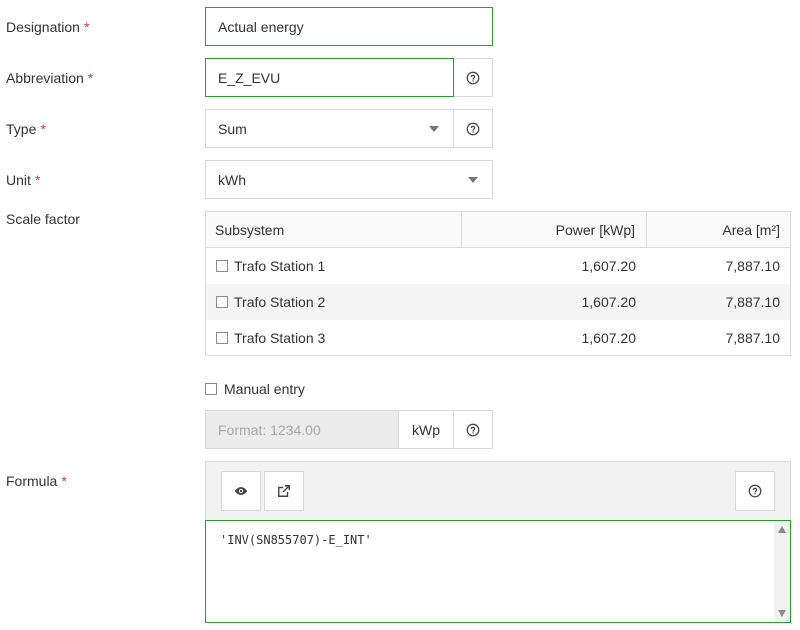 The width and height of the screenshot is (800, 630). What do you see at coordinates (334, 266) in the screenshot?
I see `subsystem-cell: Trafo Station 1` at bounding box center [334, 266].